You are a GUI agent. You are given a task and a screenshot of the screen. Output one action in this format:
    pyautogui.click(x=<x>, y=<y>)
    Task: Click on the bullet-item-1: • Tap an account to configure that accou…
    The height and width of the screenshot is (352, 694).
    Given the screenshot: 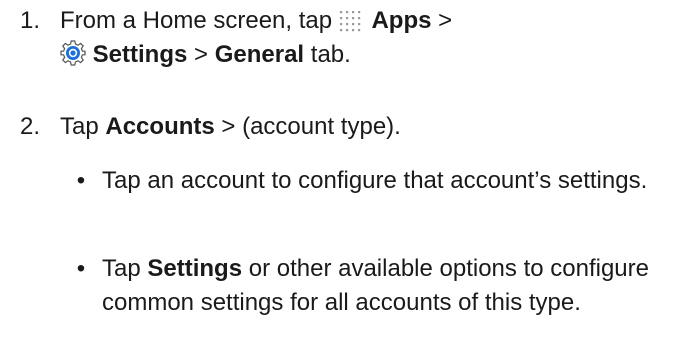 What is the action you would take?
    pyautogui.click(x=378, y=181)
    